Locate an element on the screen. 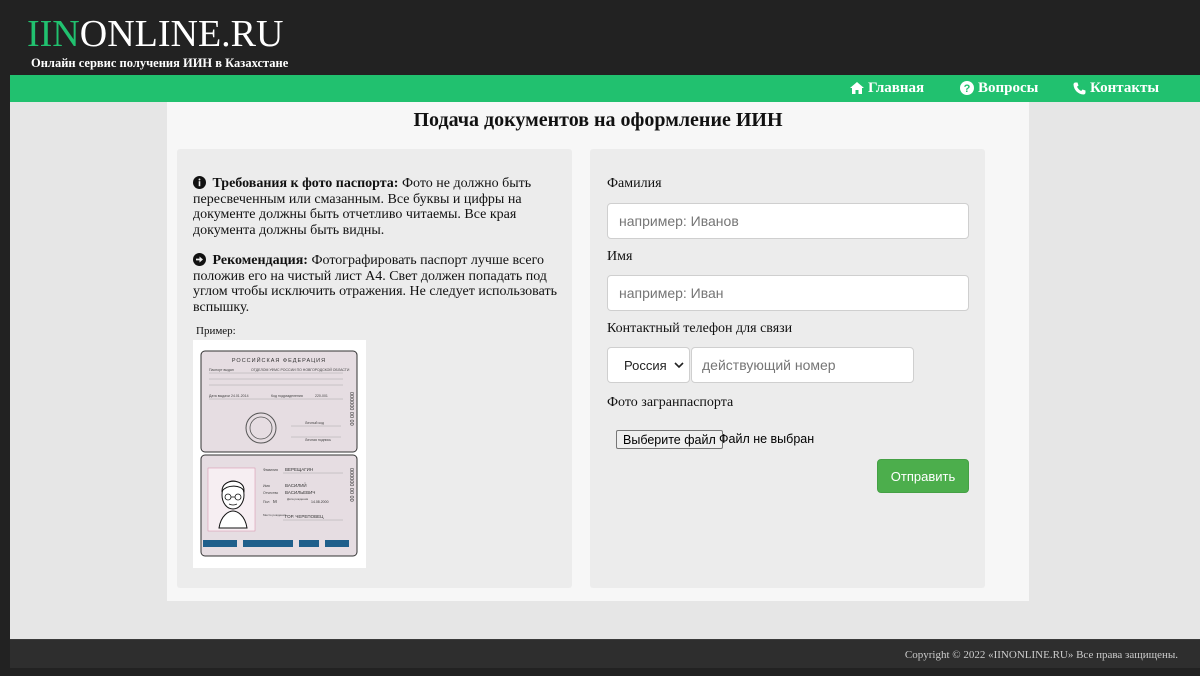 The width and height of the screenshot is (1200, 676). name-input is located at coordinates (788, 293).